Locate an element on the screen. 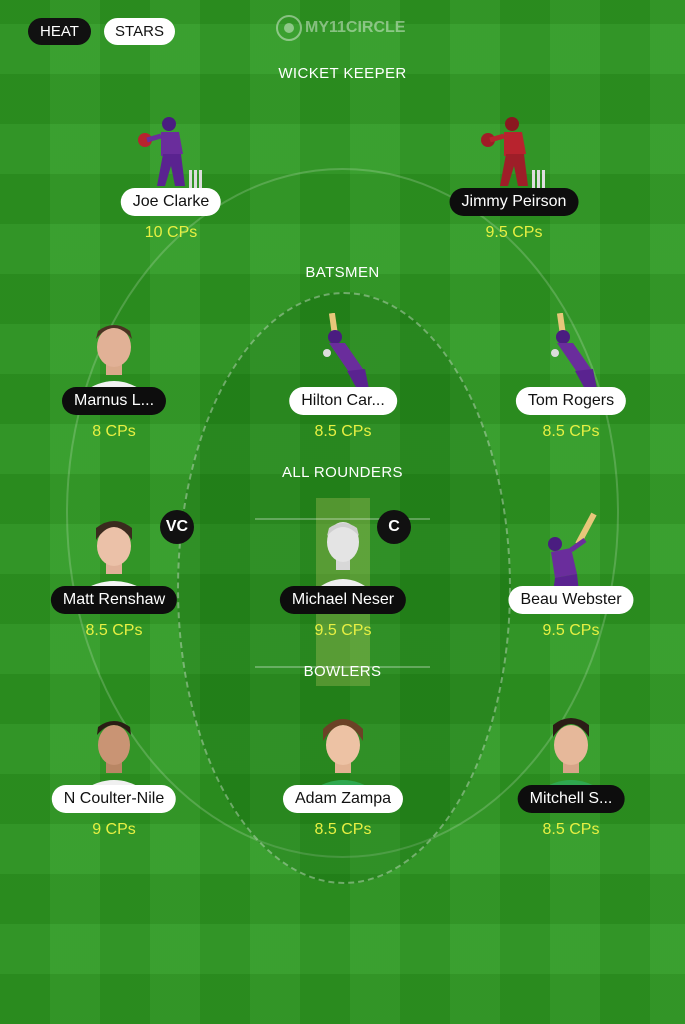  player-card-tom-rogers: Tom Rogers 8.5 CPs is located at coordinates (571, 383).